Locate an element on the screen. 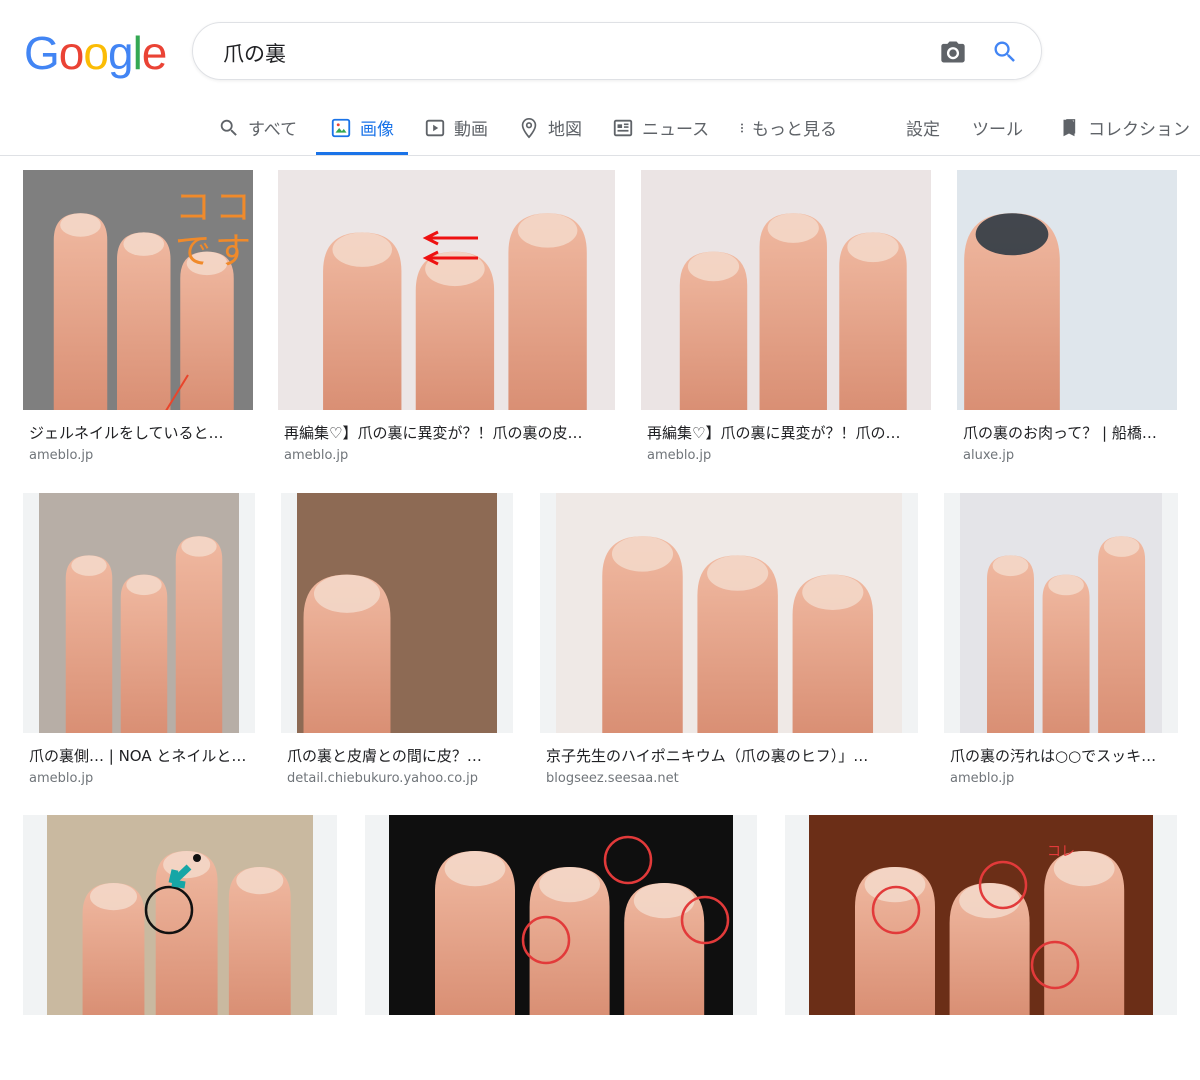 The height and width of the screenshot is (1080, 1200). search-tabs: すべて 画像 動画 地図 ニュース もっと見る 設定 ツール コレクション is located at coordinates (600, 127).